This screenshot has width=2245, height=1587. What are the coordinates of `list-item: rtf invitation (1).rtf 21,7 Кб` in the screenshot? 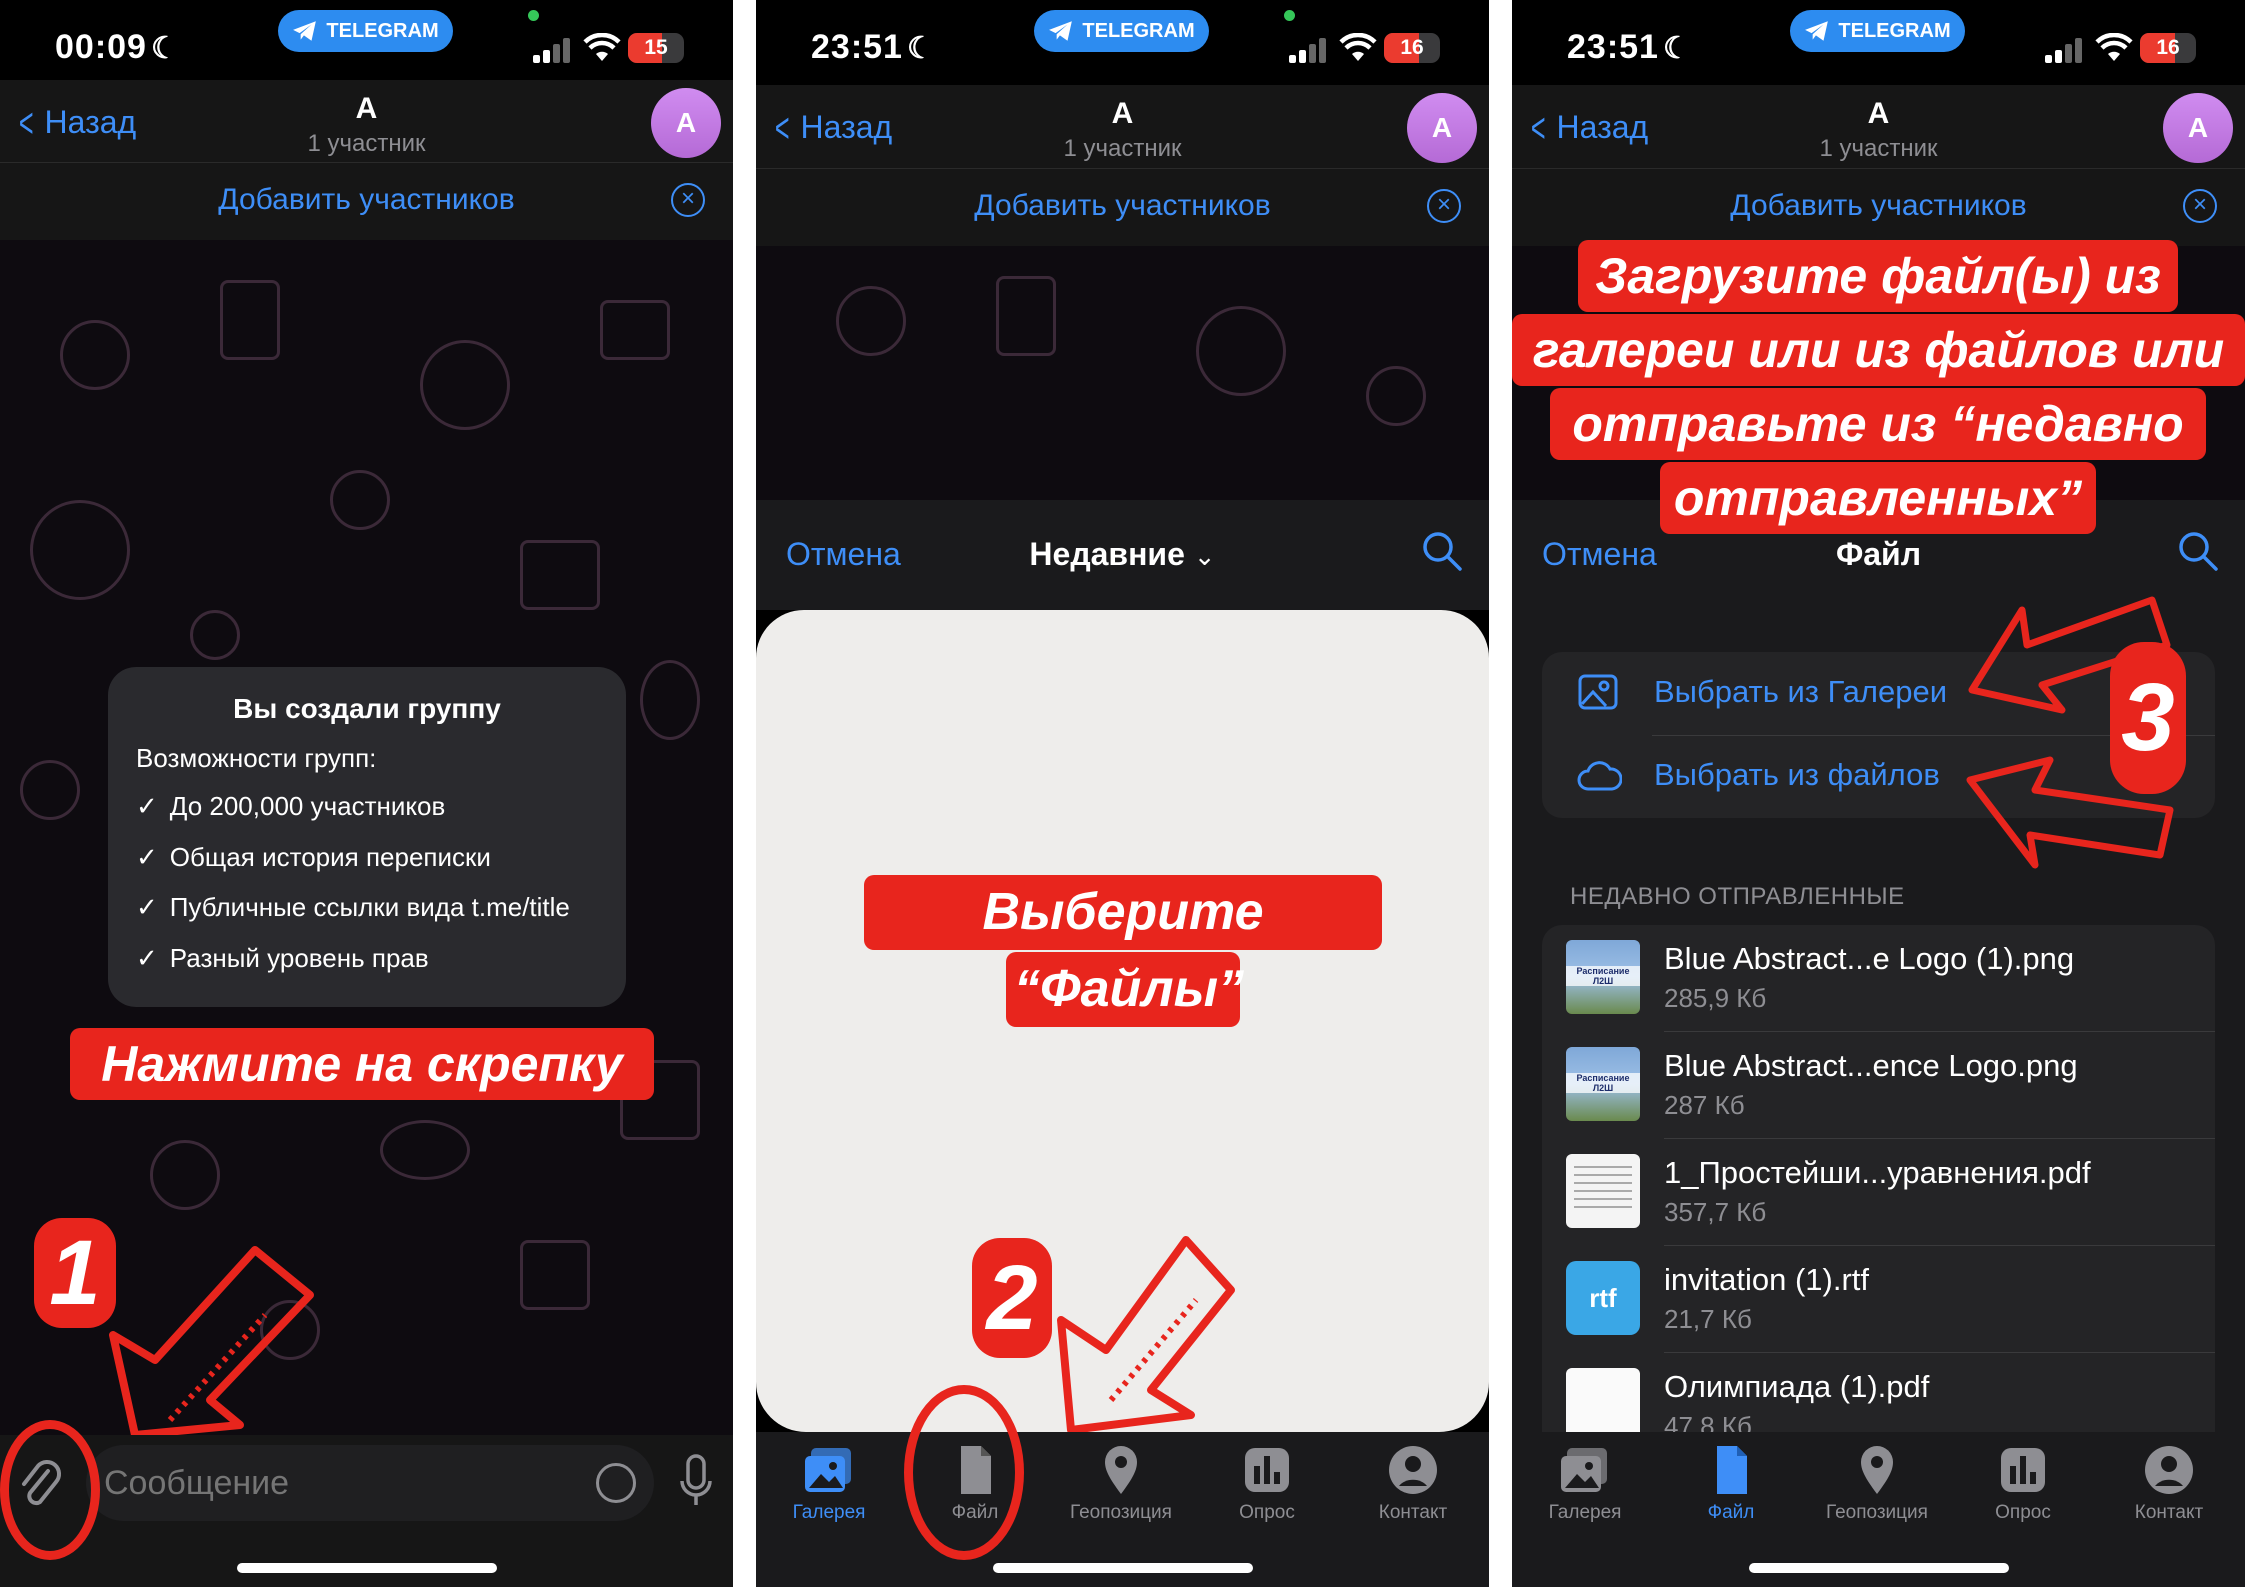 It's located at (1878, 1299).